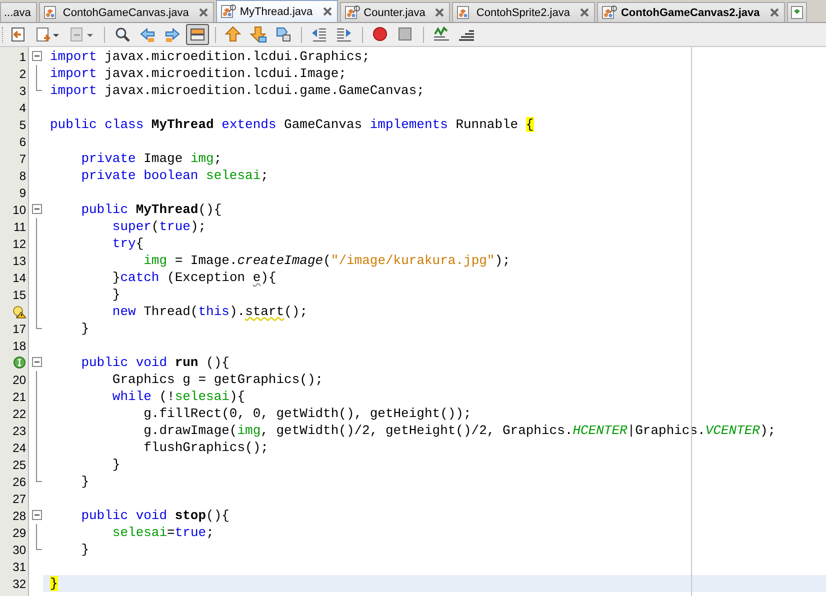 This screenshot has width=826, height=596. I want to click on line-number: 5, so click(22, 125).